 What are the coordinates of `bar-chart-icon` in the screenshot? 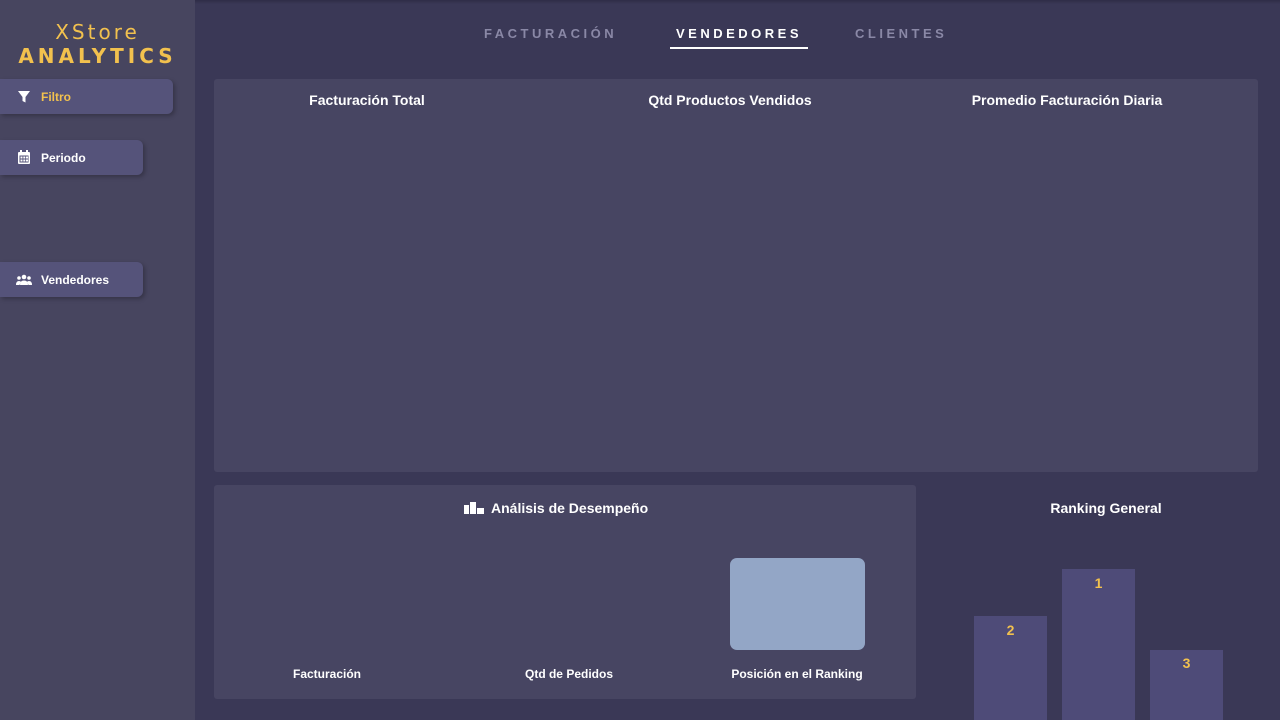 It's located at (474, 508).